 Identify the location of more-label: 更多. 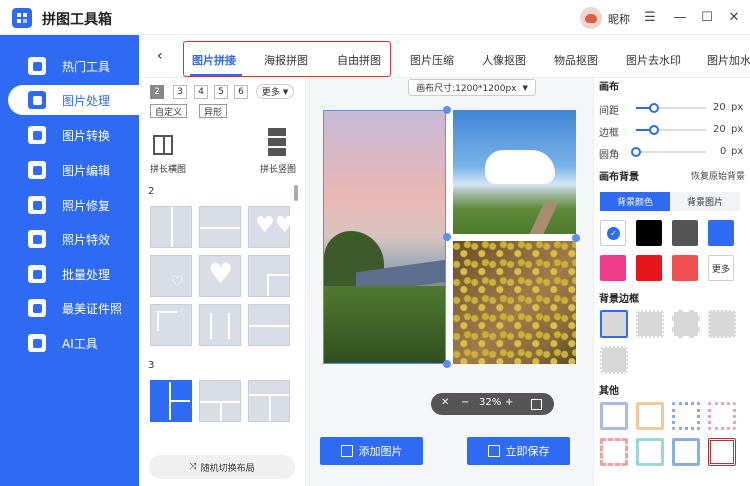
(270, 93).